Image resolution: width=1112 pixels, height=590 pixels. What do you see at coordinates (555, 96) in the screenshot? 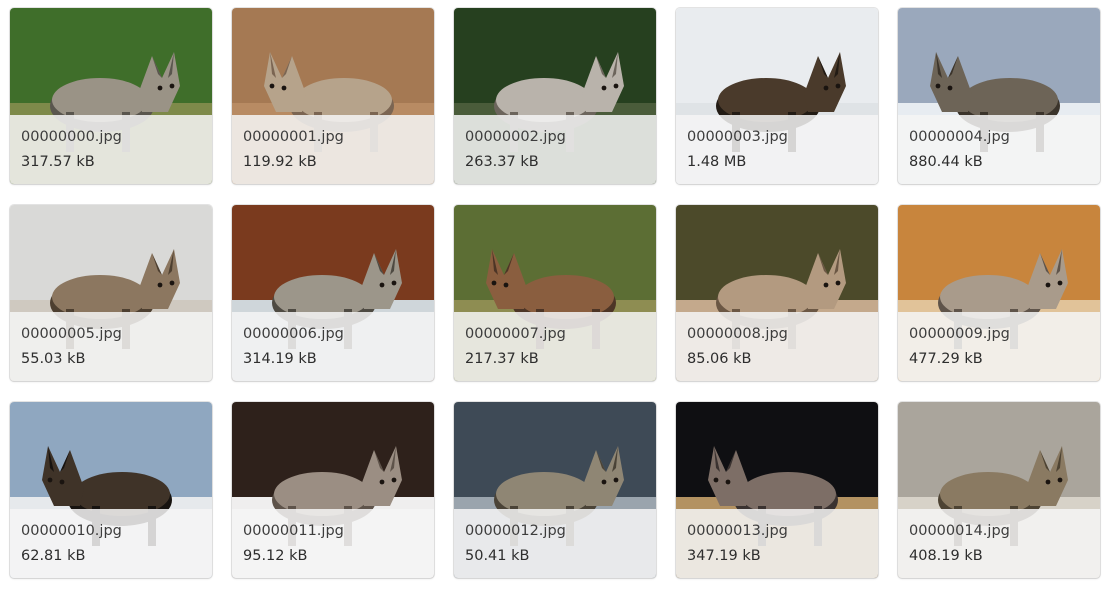
I see `image-card: 00000002.jpg 263.37 kB` at bounding box center [555, 96].